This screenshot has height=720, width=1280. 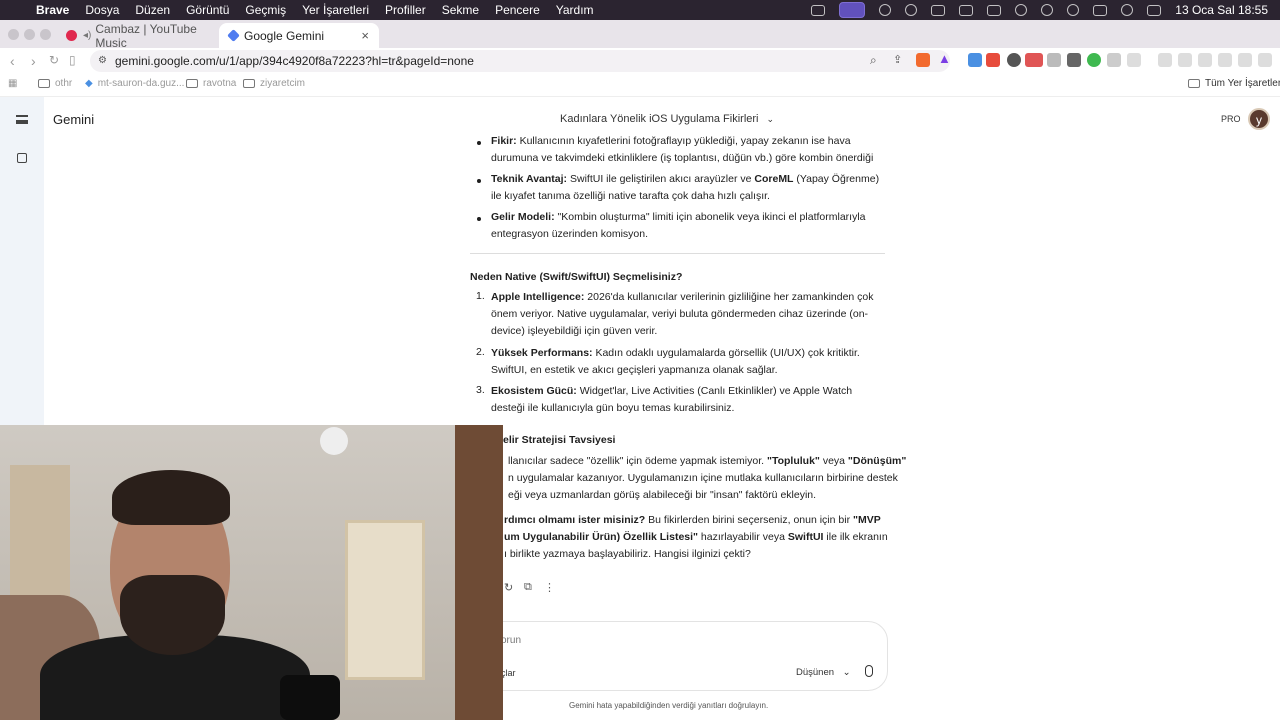 I want to click on all-bookmarks: Tüm Yer İşaretleri, so click(x=1234, y=83).